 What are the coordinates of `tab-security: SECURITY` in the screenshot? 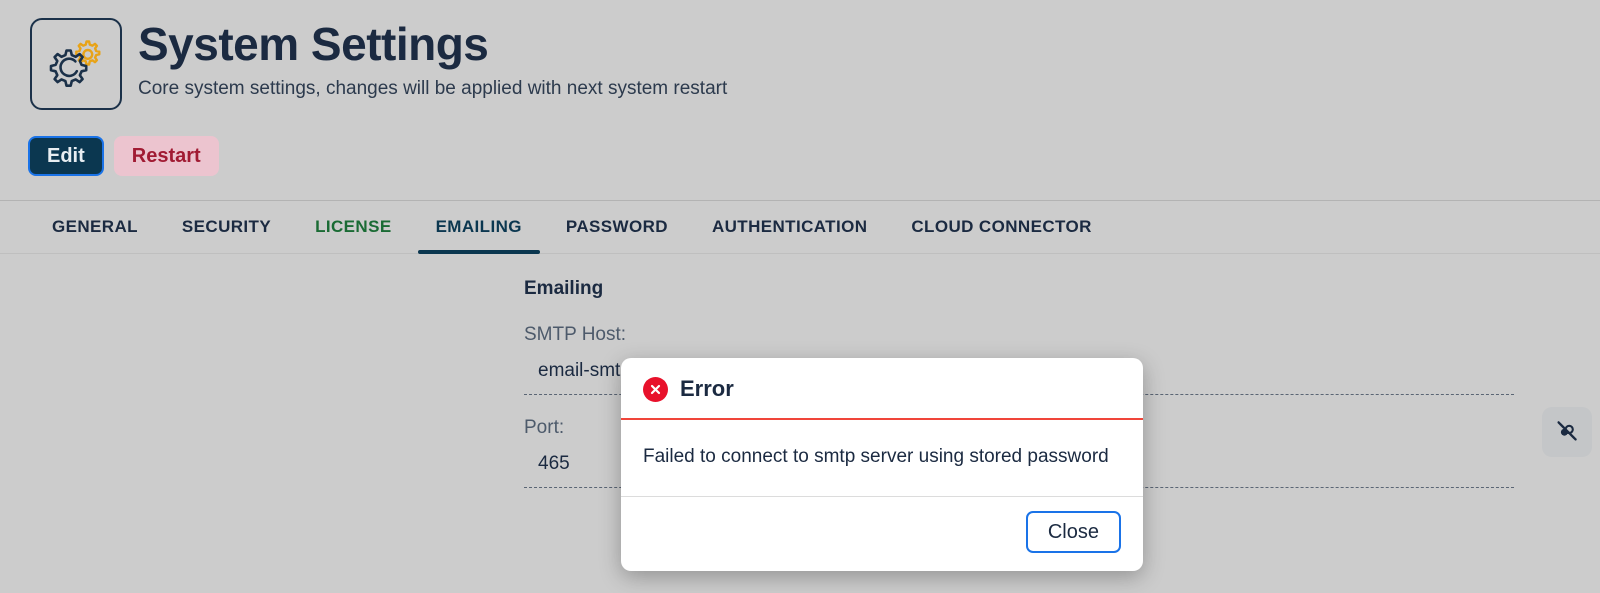 It's located at (226, 227).